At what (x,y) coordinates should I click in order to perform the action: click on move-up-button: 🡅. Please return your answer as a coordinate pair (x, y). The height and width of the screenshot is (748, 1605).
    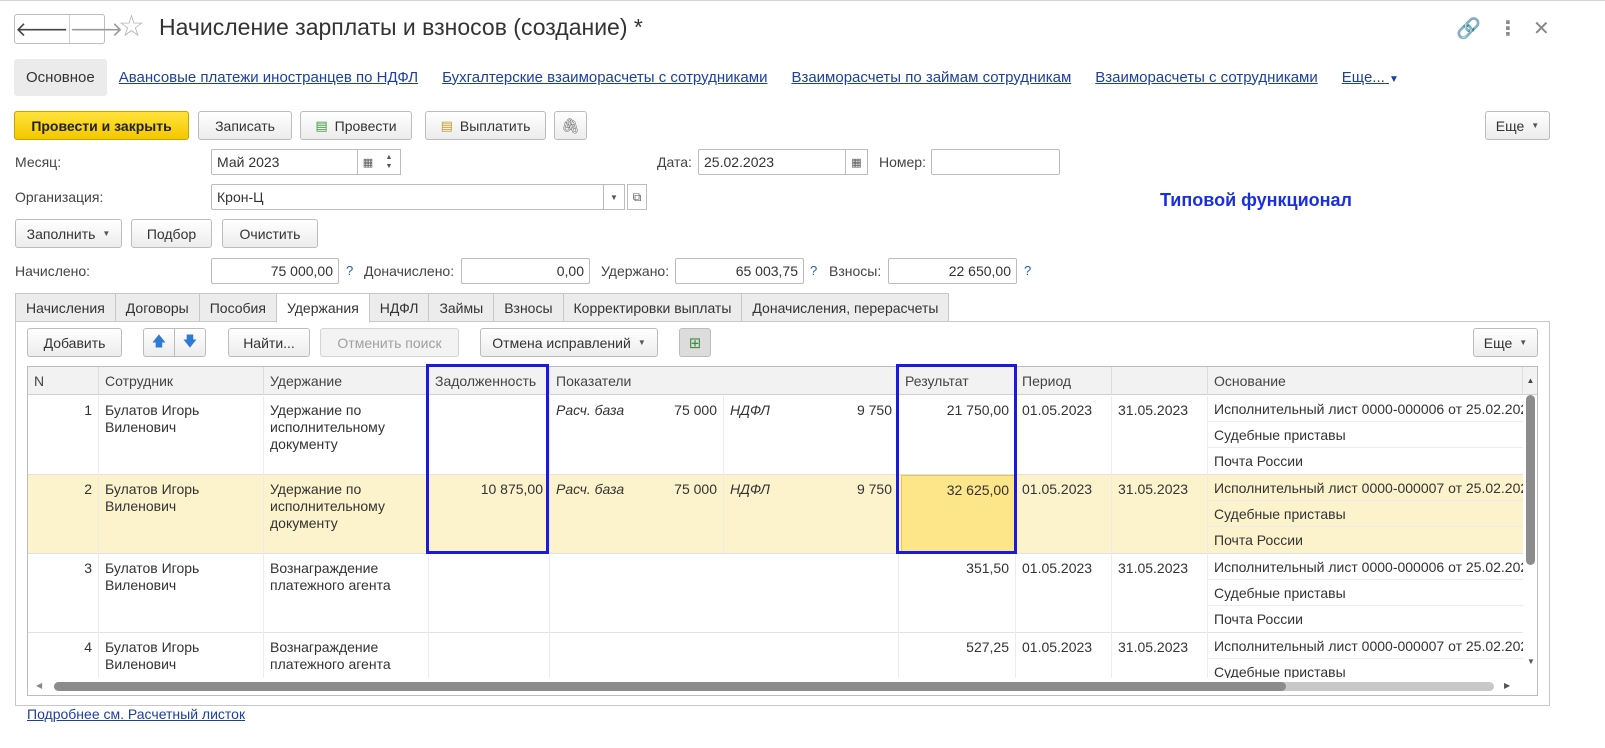
    Looking at the image, I should click on (159, 342).